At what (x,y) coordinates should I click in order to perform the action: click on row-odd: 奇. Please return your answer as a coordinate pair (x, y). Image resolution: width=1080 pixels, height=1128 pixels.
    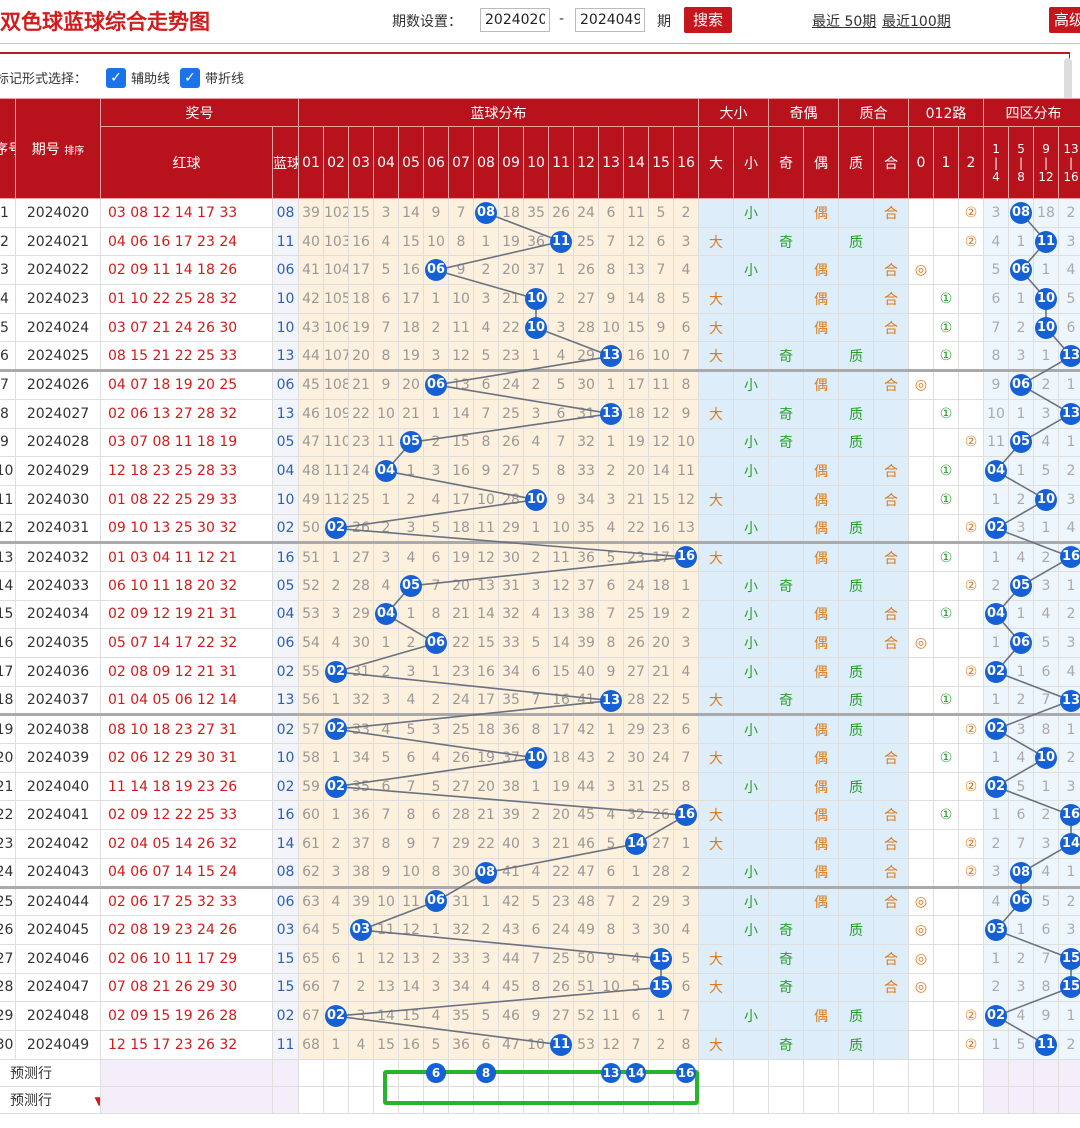
    Looking at the image, I should click on (786, 930).